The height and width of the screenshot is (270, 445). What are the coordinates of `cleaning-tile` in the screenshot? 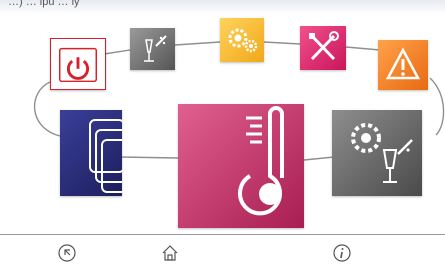 It's located at (152, 49).